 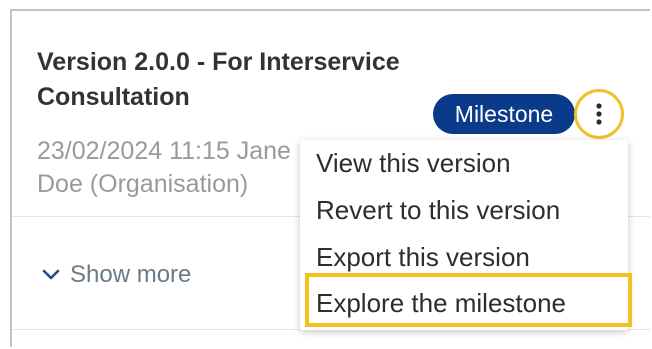 What do you see at coordinates (441, 303) in the screenshot?
I see `menu-item-explore-milestone: Explore the milestone` at bounding box center [441, 303].